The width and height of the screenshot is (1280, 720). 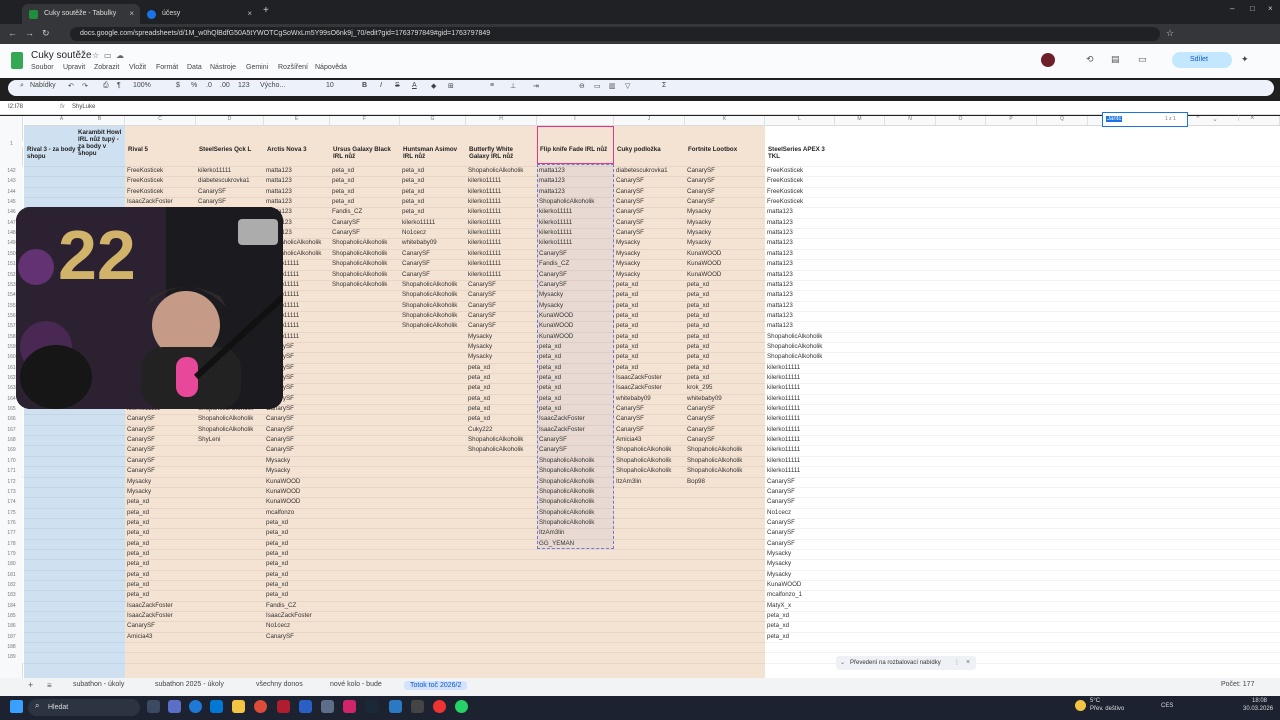 What do you see at coordinates (371, 706) in the screenshot?
I see `steam-icon` at bounding box center [371, 706].